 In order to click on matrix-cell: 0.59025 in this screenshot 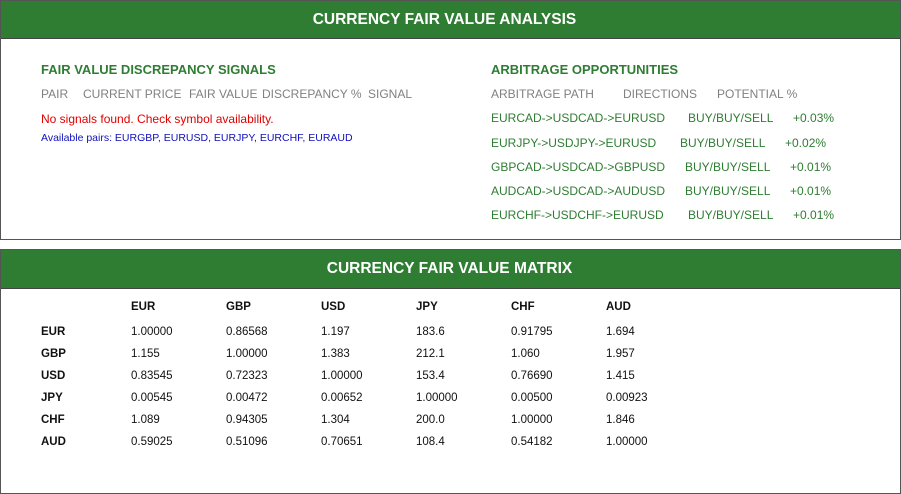, I will do `click(152, 442)`.